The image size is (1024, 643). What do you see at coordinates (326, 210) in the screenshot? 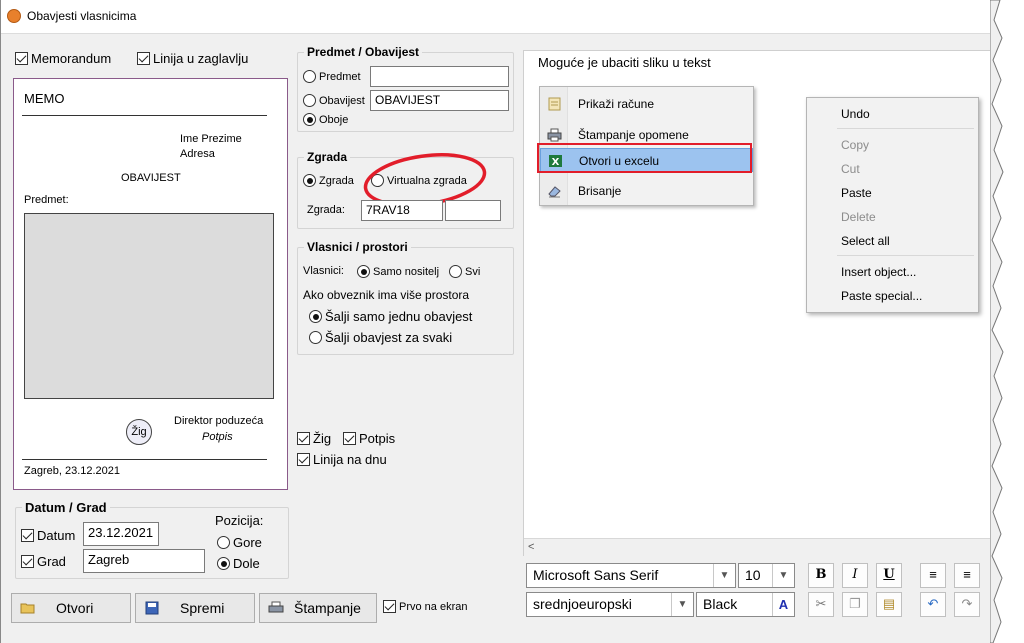
I see `zgrada-field-label: Zgrada:` at bounding box center [326, 210].